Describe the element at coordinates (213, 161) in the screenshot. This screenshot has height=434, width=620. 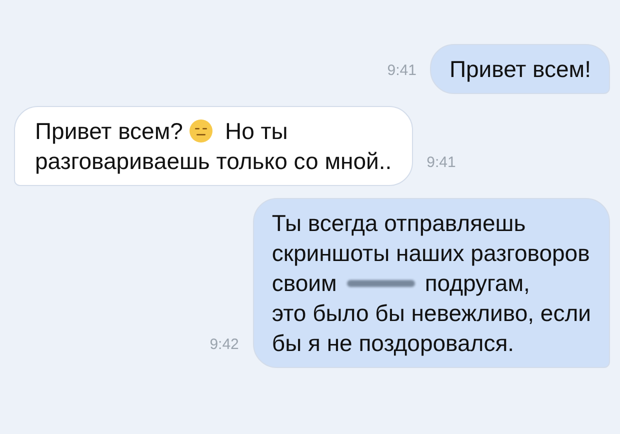
I see `message-text: разговариваешь только со мной..` at that location.